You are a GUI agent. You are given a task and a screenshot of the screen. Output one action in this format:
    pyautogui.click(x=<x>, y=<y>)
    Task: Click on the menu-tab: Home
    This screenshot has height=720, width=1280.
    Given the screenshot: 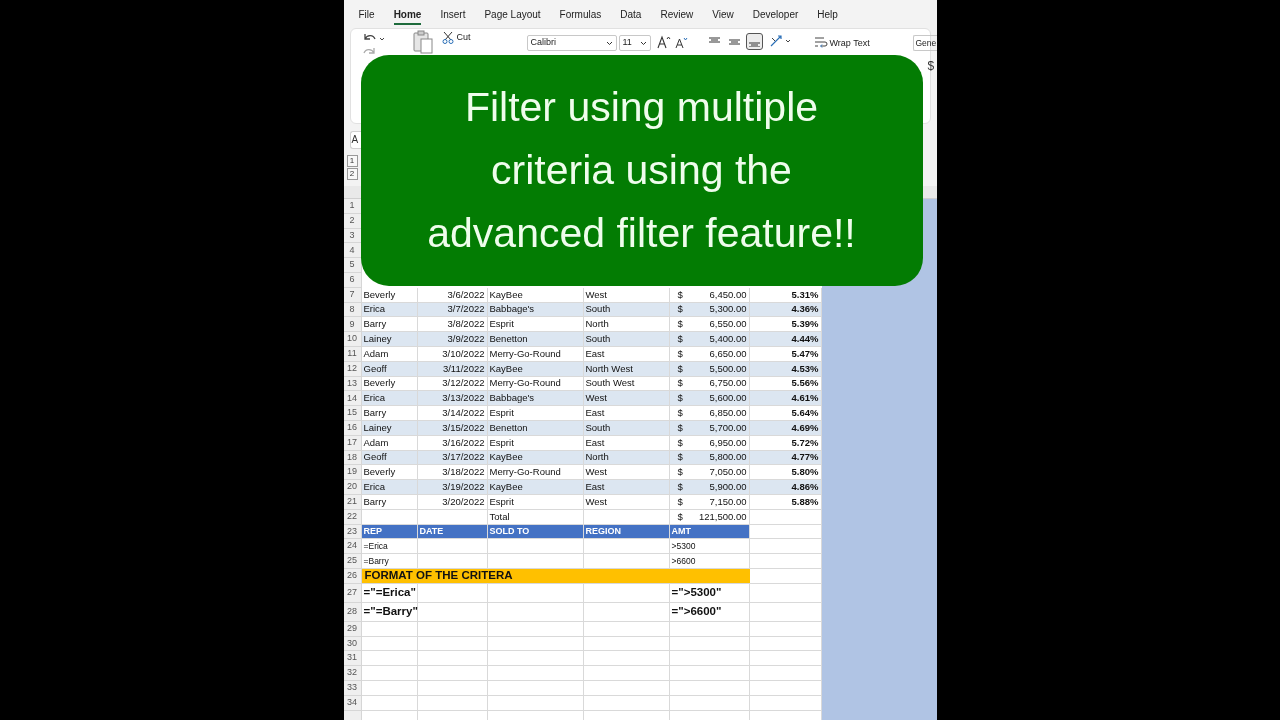 What is the action you would take?
    pyautogui.click(x=407, y=15)
    